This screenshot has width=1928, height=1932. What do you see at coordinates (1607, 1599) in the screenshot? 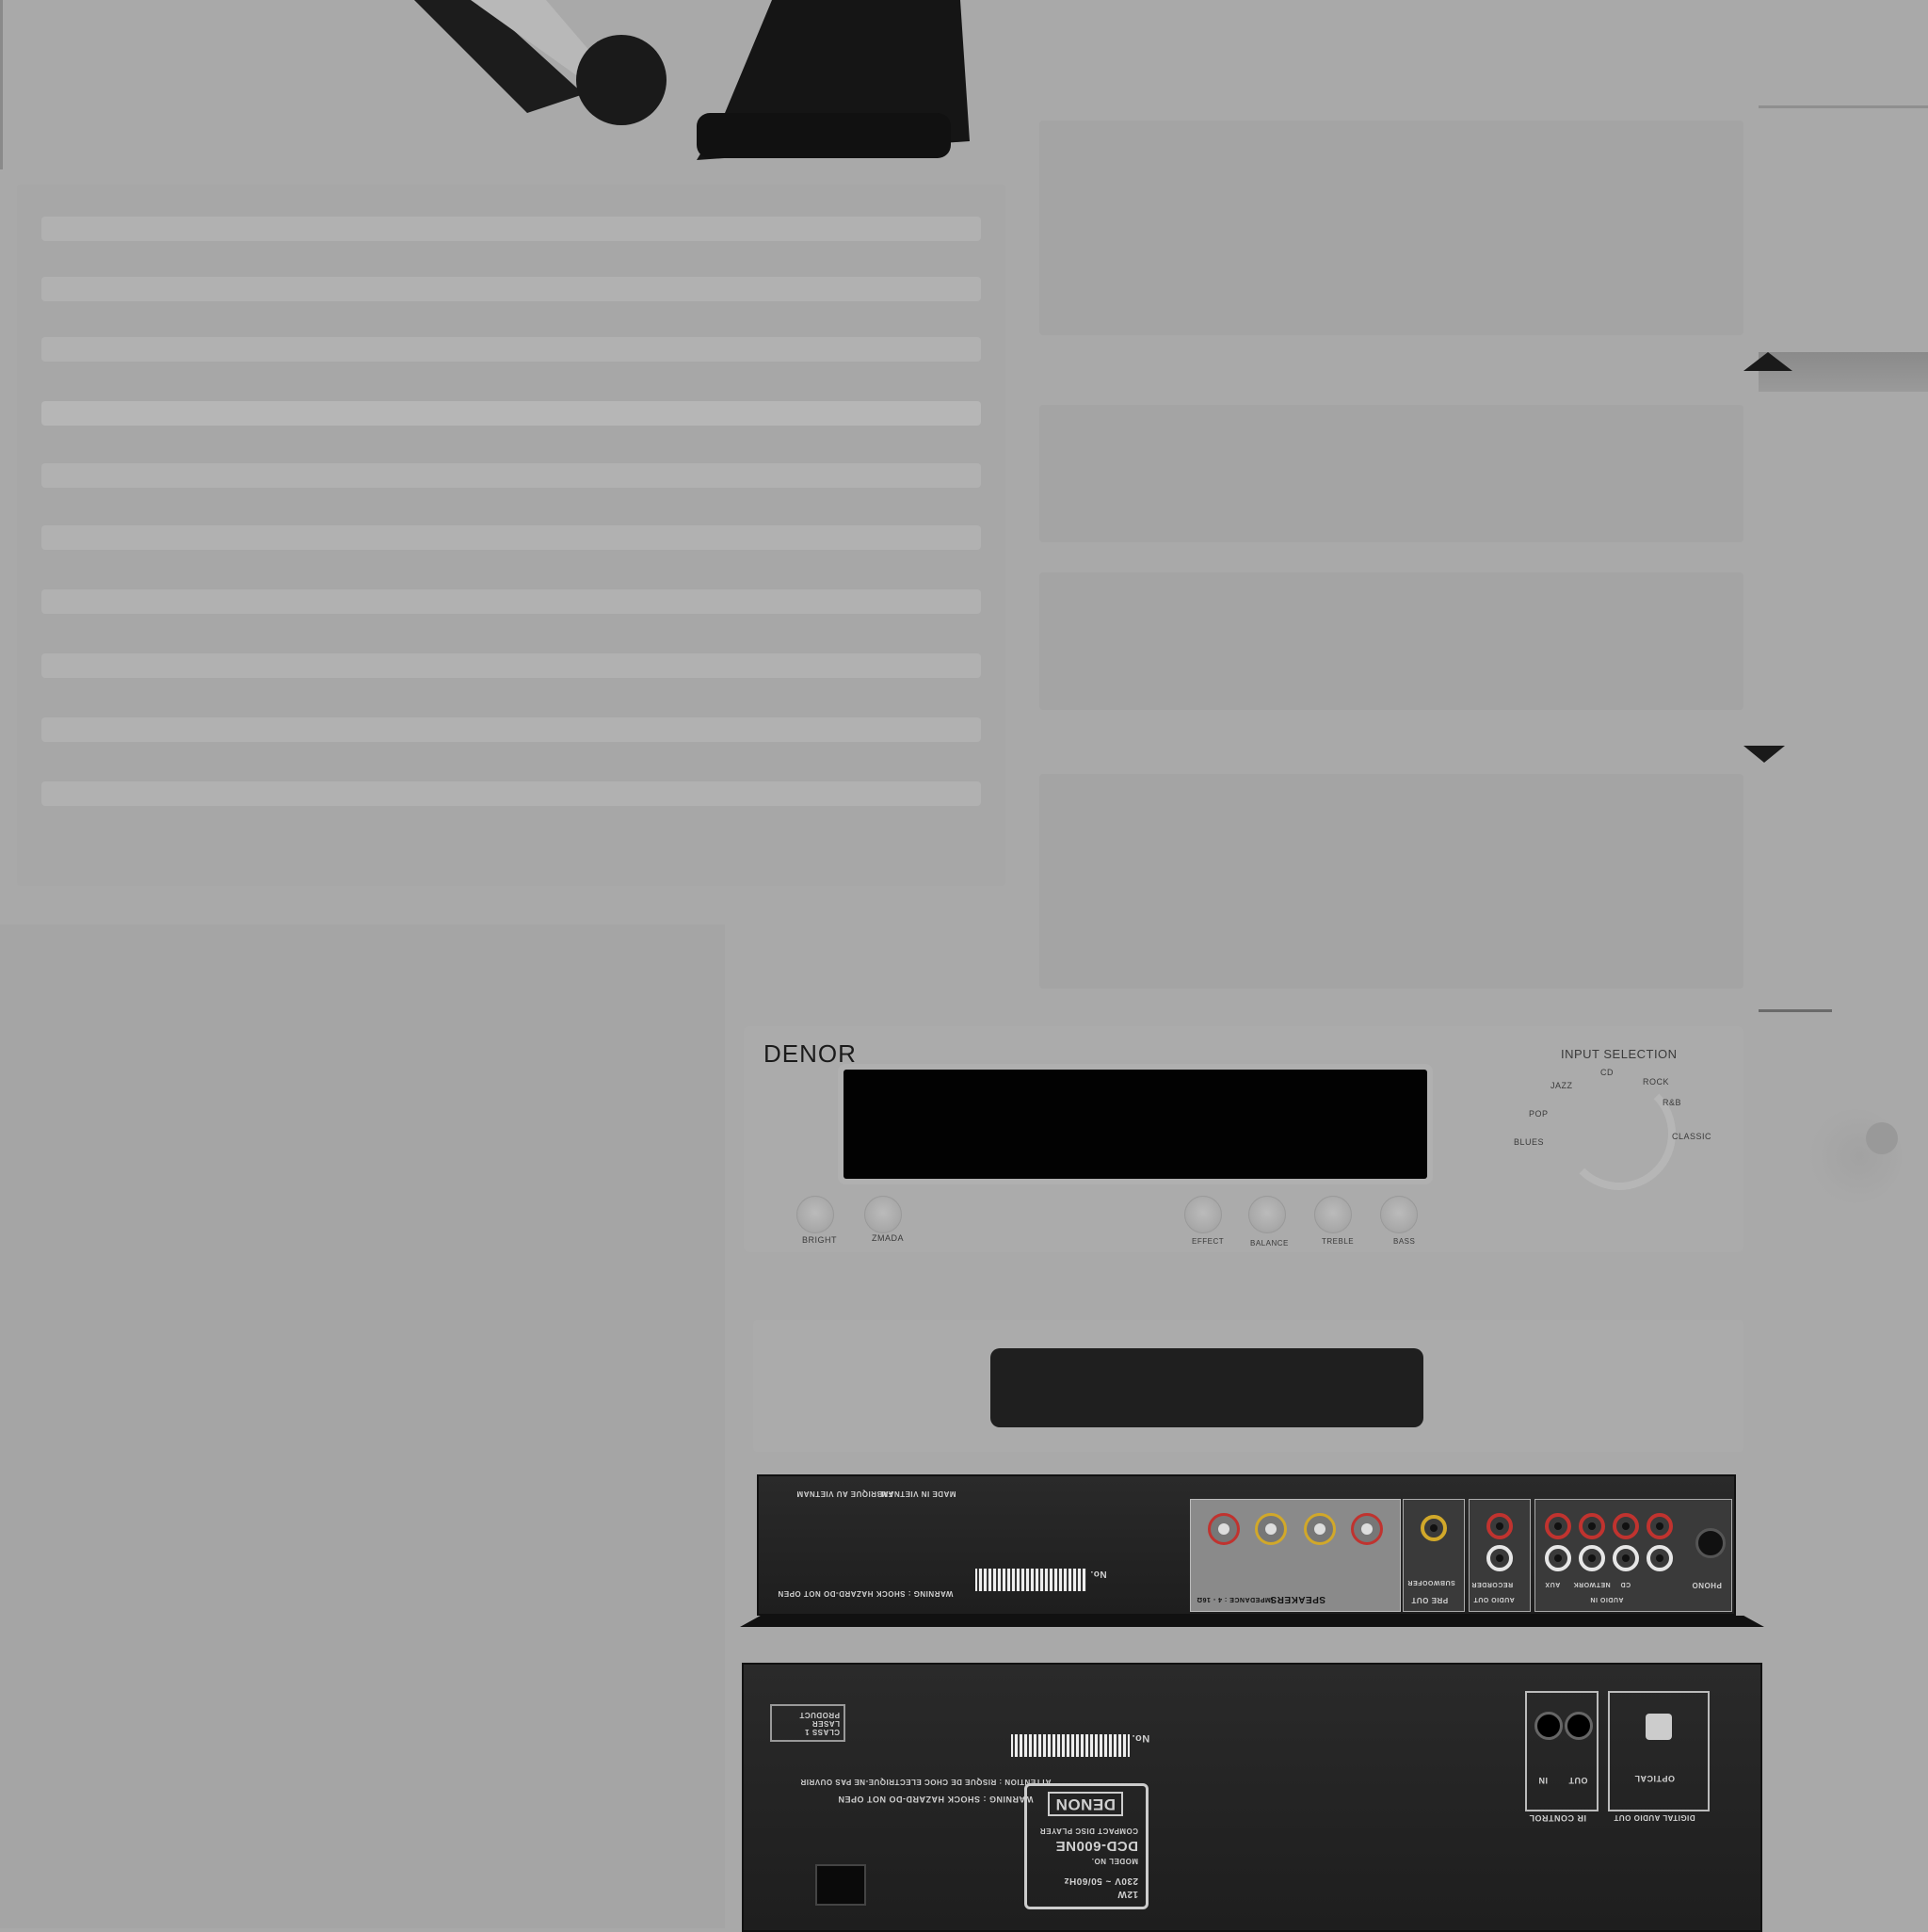
I see `audio-in-label: AUDIO IN` at bounding box center [1607, 1599].